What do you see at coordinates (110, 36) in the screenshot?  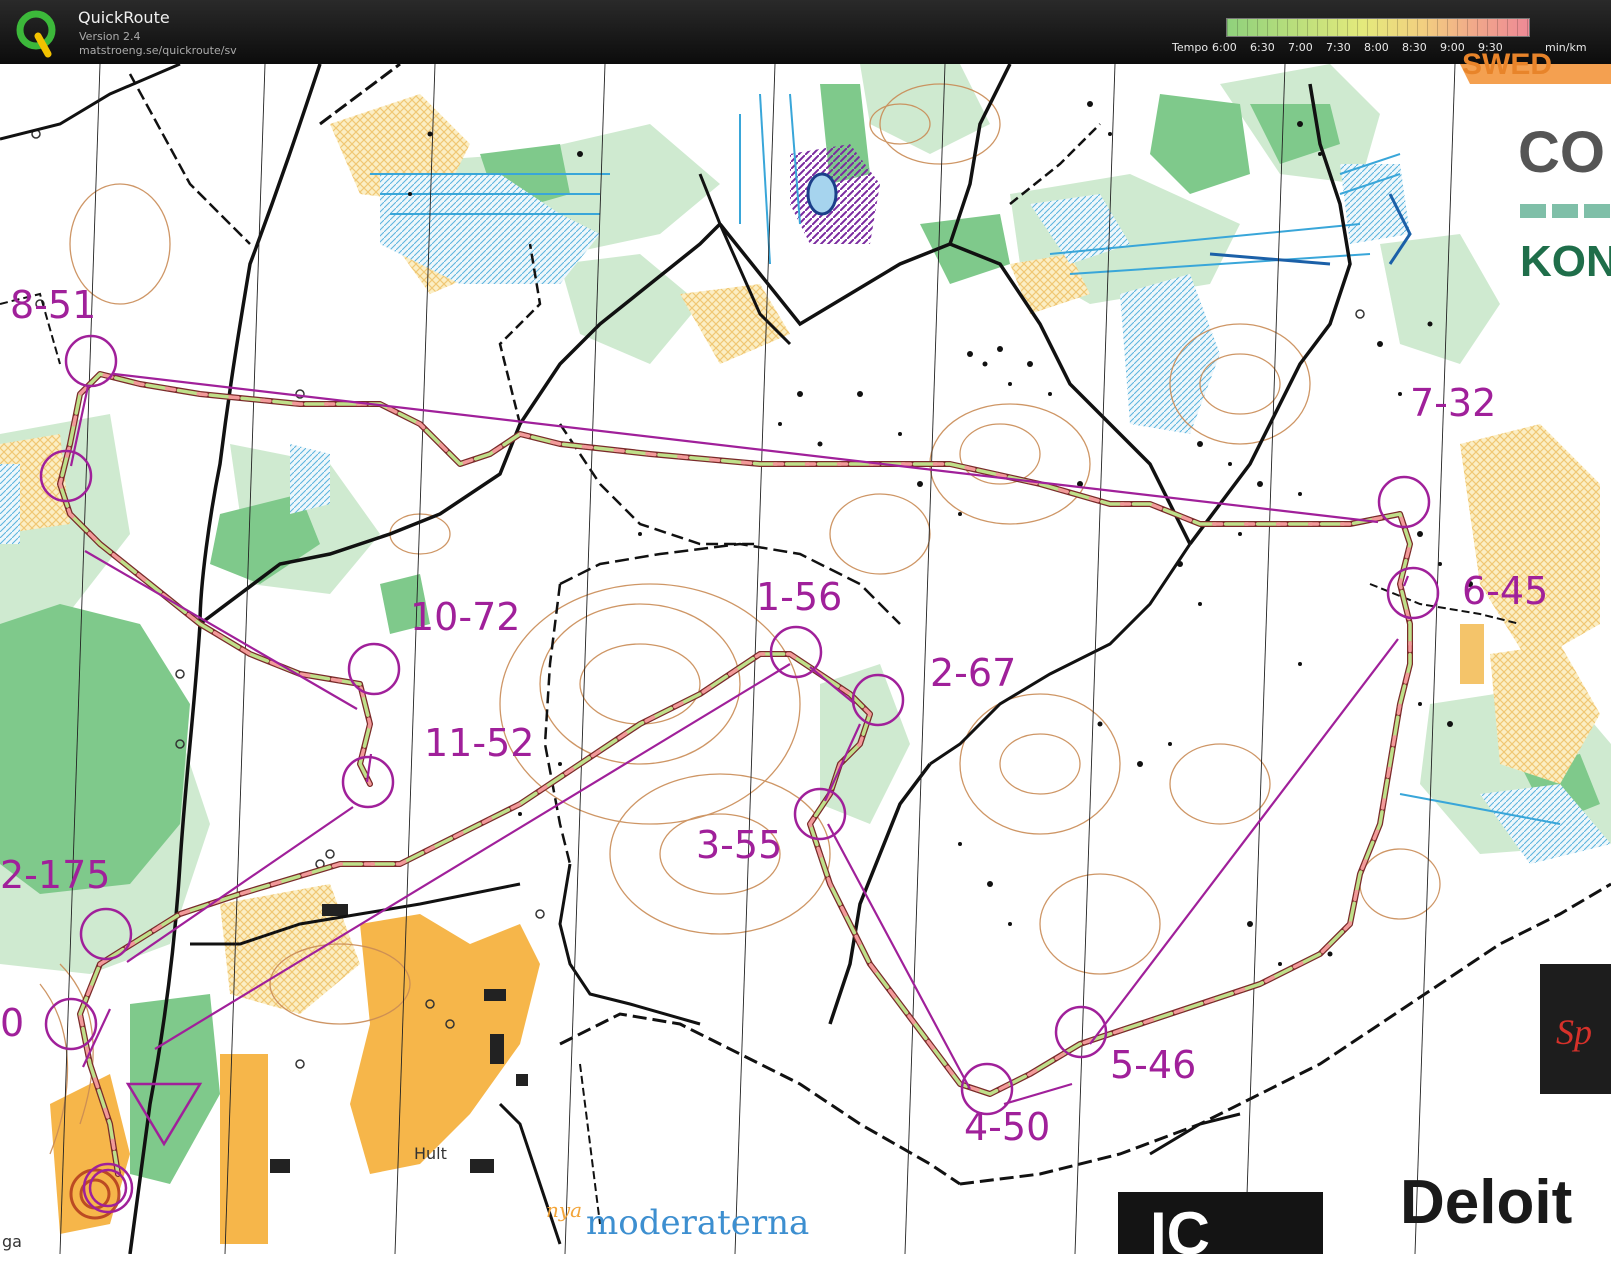 I see `app-version: Version 2.4` at bounding box center [110, 36].